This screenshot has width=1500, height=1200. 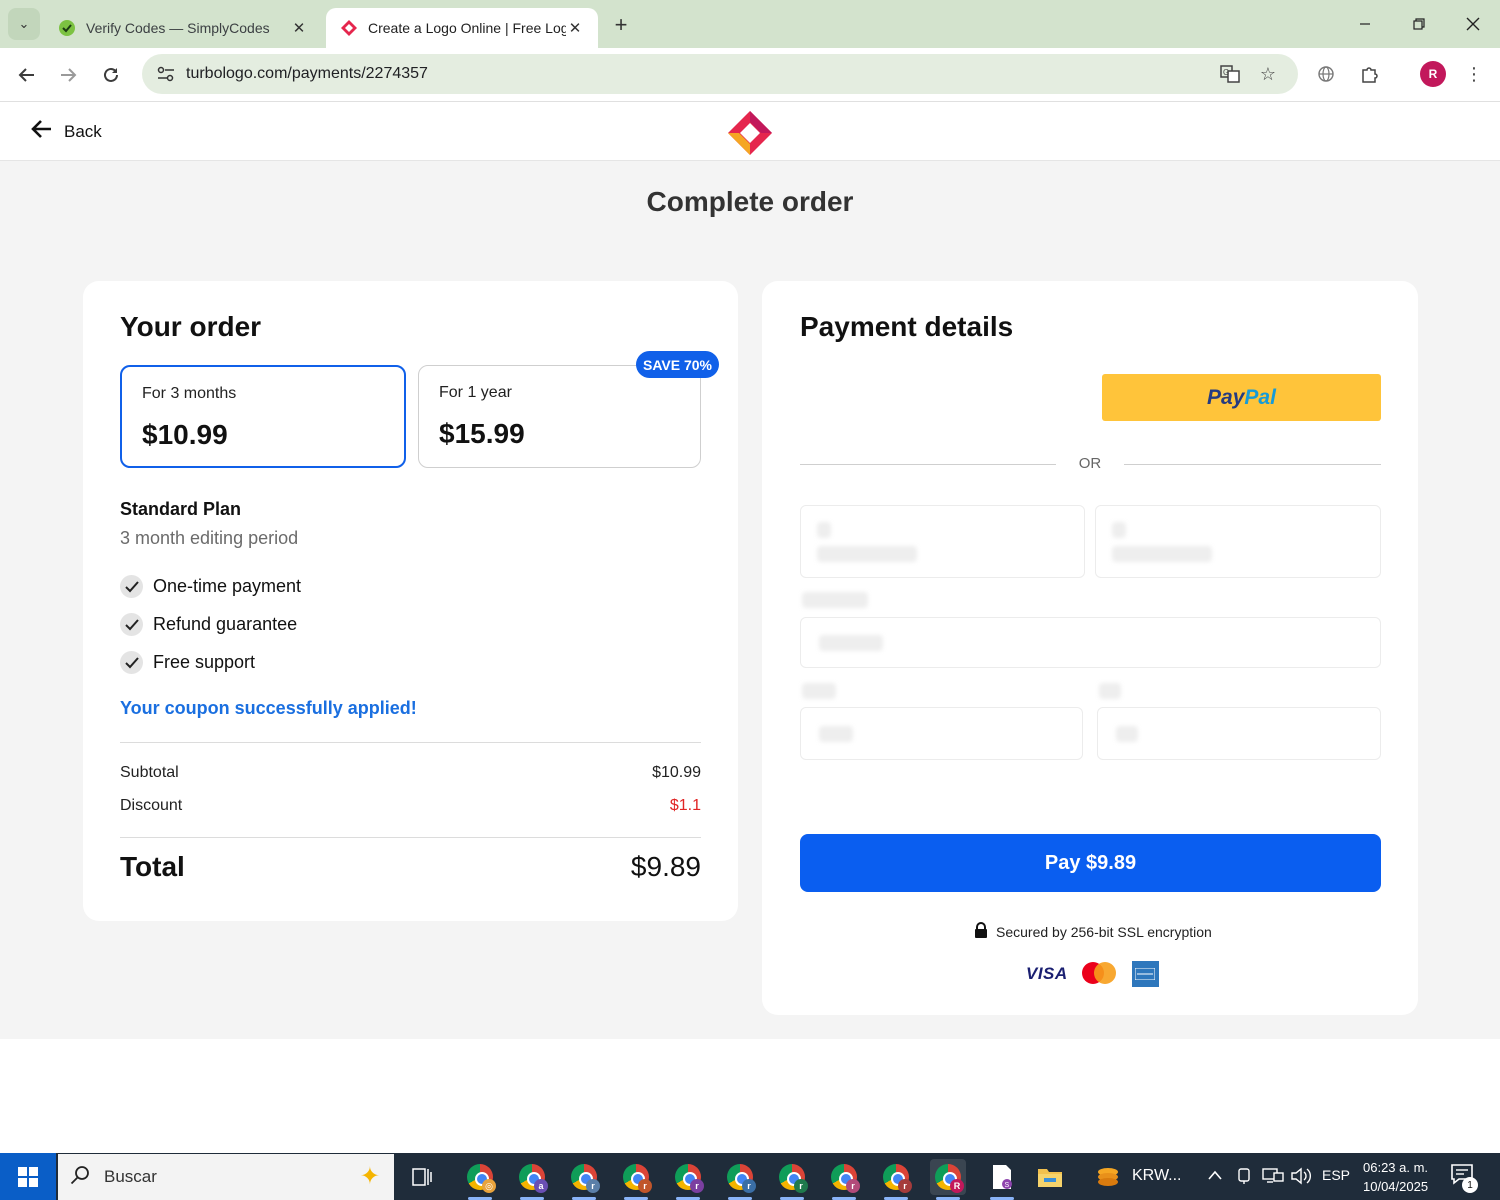 I want to click on taskbar-chrome-app-active: R, so click(x=948, y=1179).